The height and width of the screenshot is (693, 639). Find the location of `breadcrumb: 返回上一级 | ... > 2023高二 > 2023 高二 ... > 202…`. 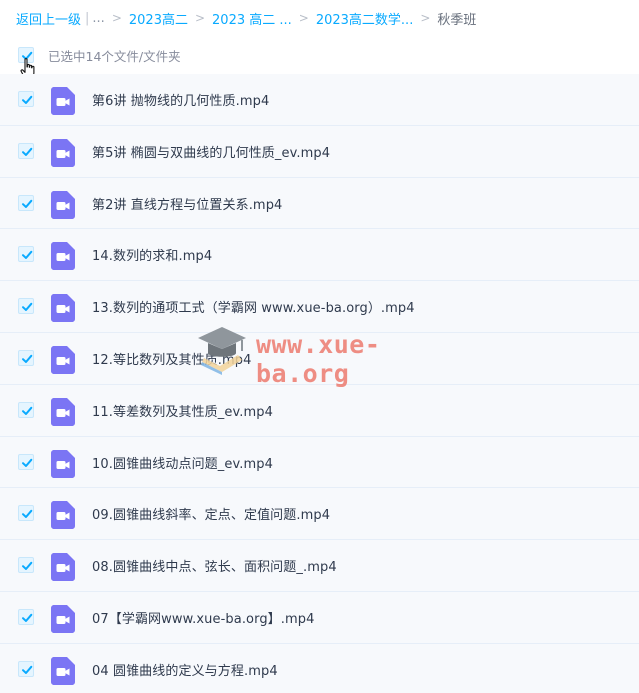

breadcrumb: 返回上一级 | ... > 2023高二 > 2023 高二 ... > 202… is located at coordinates (246, 18).